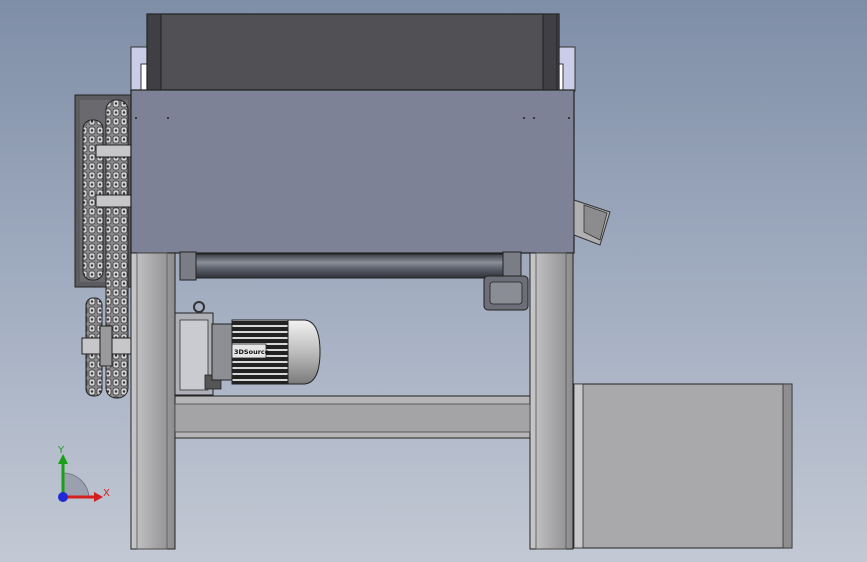 The image size is (867, 562). What do you see at coordinates (352, 417) in the screenshot?
I see `cross-beam` at bounding box center [352, 417].